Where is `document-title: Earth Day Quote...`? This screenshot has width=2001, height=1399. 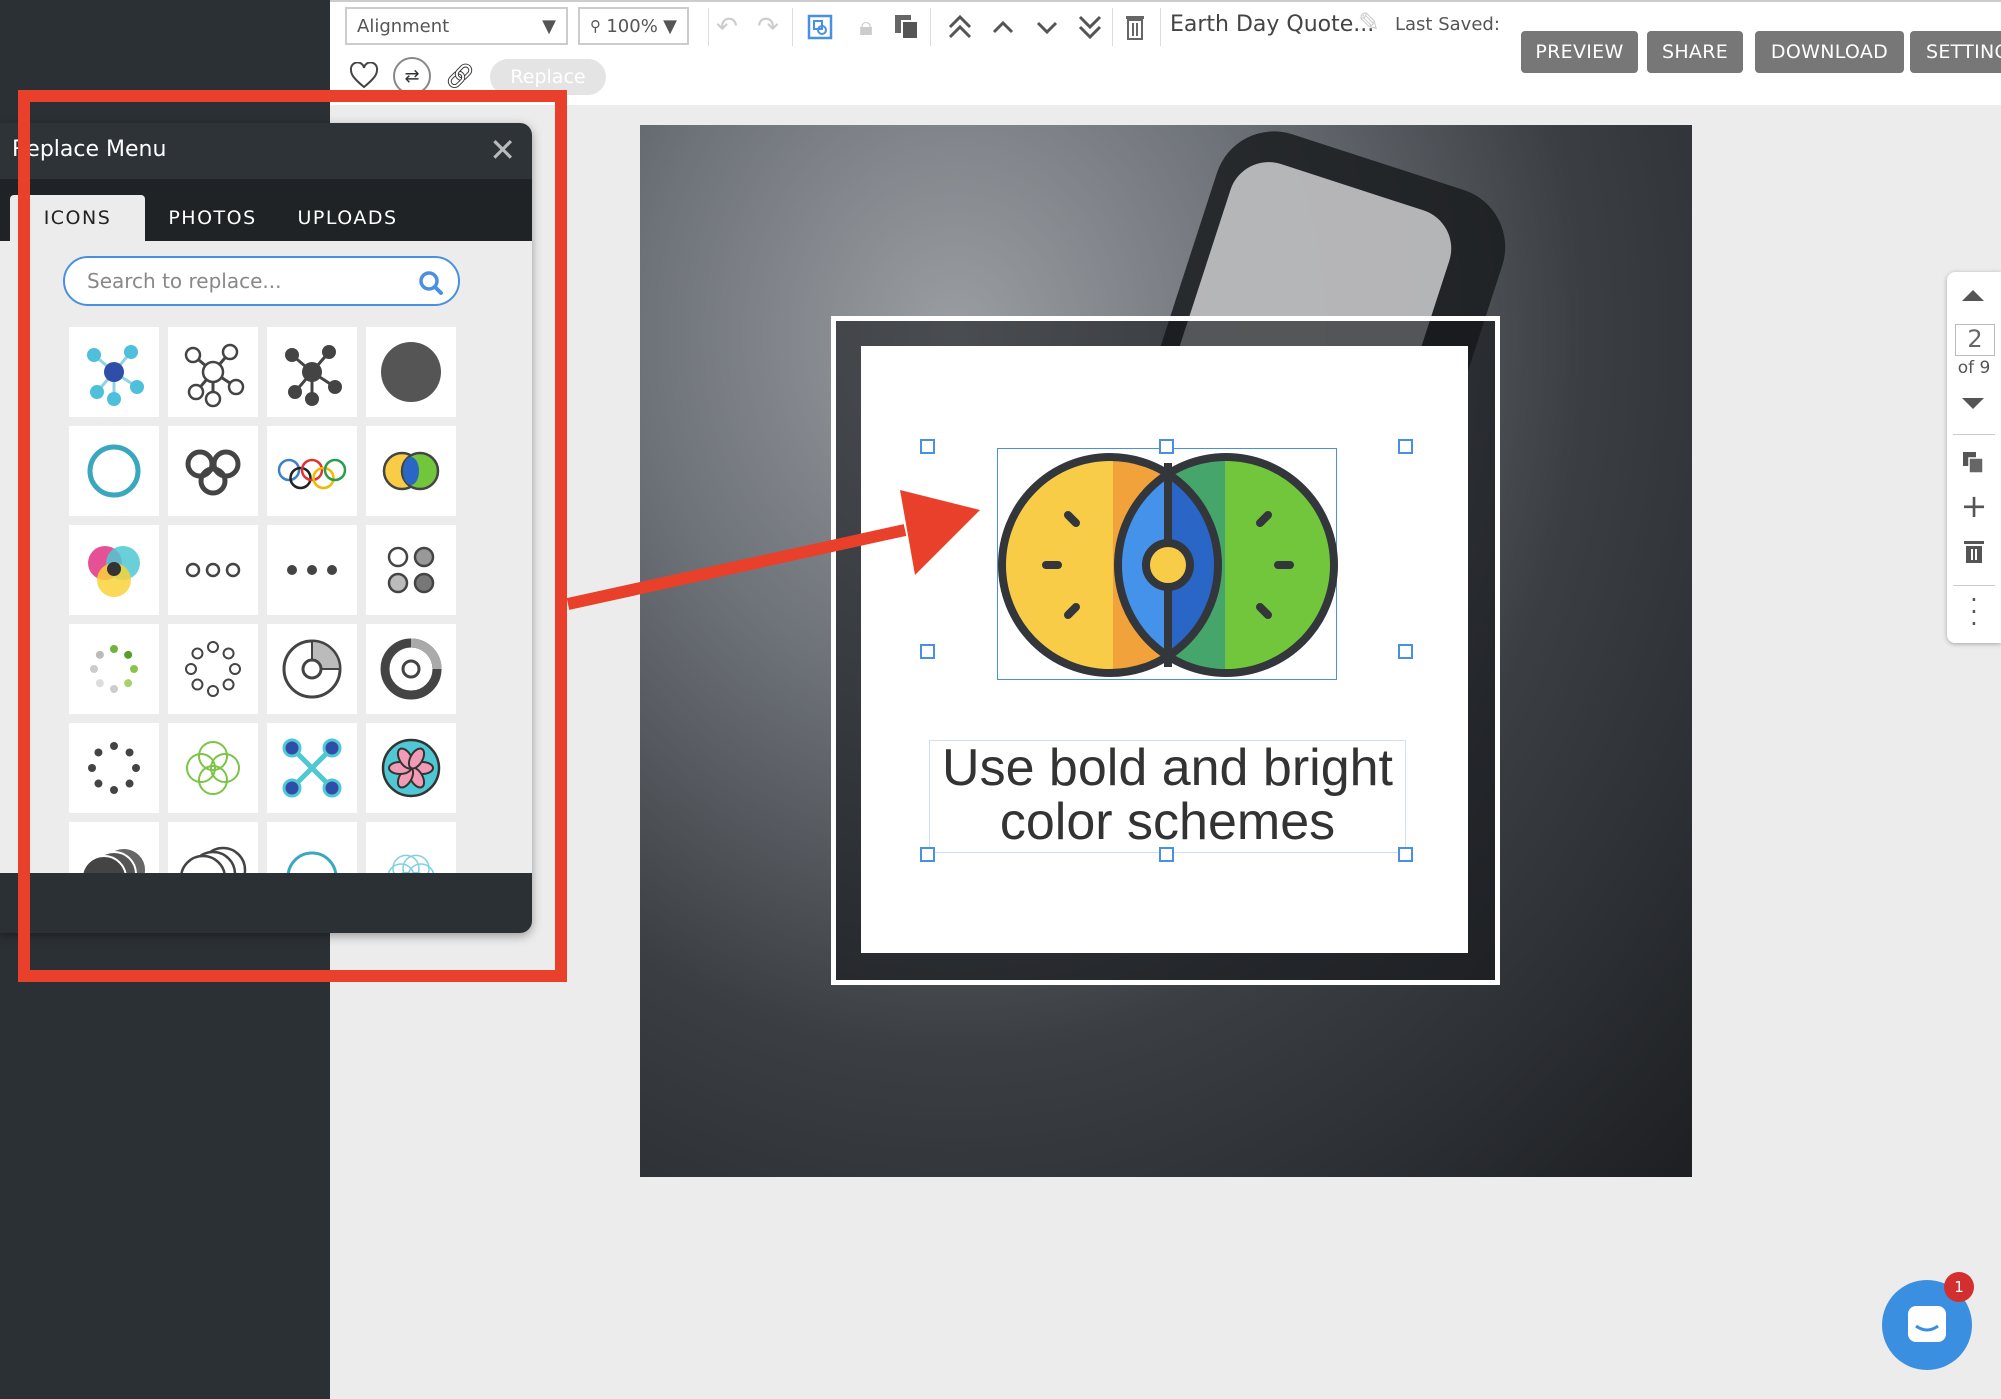
document-title: Earth Day Quote... is located at coordinates (1272, 24).